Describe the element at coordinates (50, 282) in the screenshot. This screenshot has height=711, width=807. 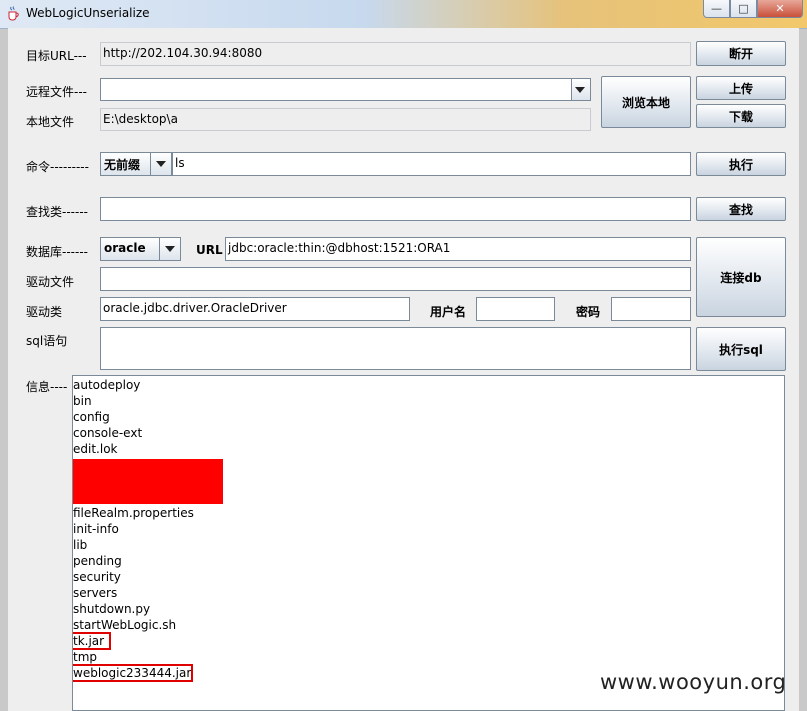
I see `driver-file-label: 驱动文件` at that location.